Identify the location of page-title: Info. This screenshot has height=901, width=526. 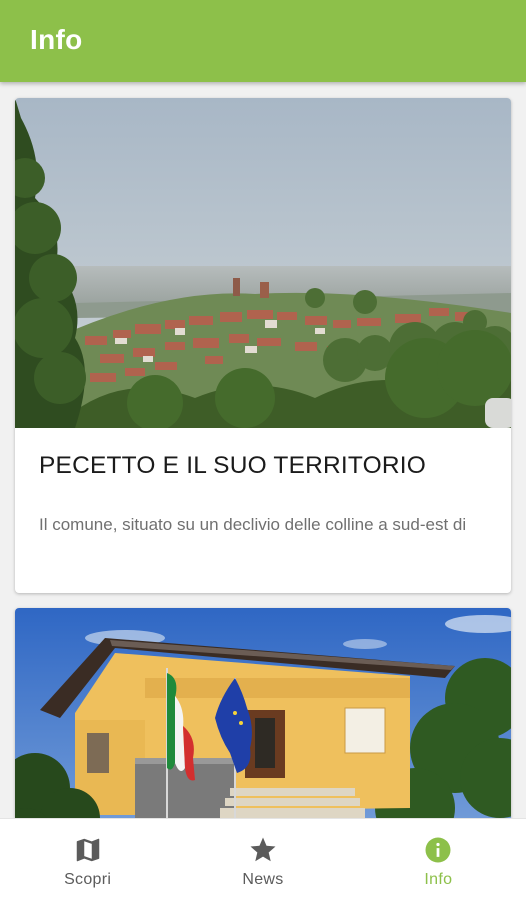
(56, 39).